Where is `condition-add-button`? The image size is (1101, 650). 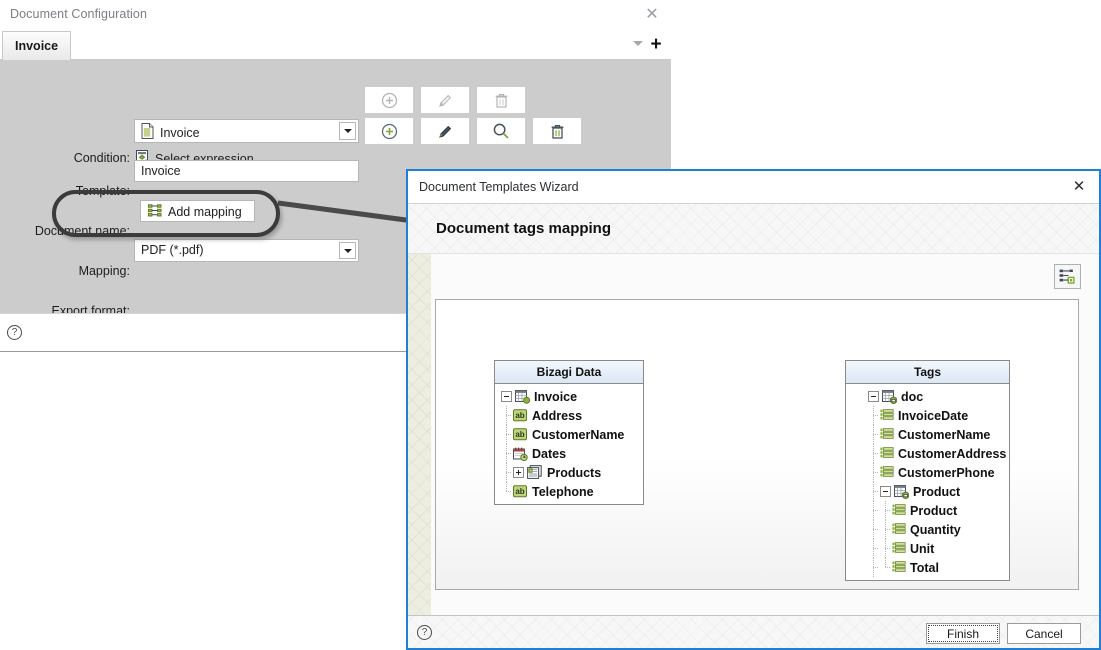
condition-add-button is located at coordinates (389, 100).